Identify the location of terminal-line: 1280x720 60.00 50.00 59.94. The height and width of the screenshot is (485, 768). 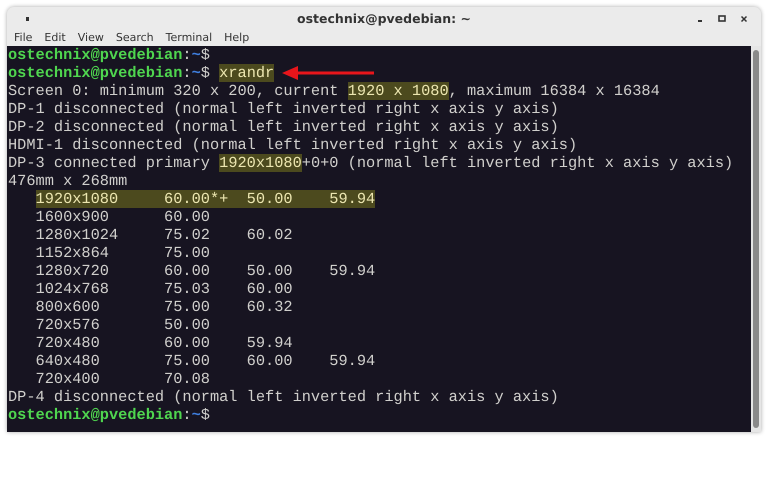
(206, 271).